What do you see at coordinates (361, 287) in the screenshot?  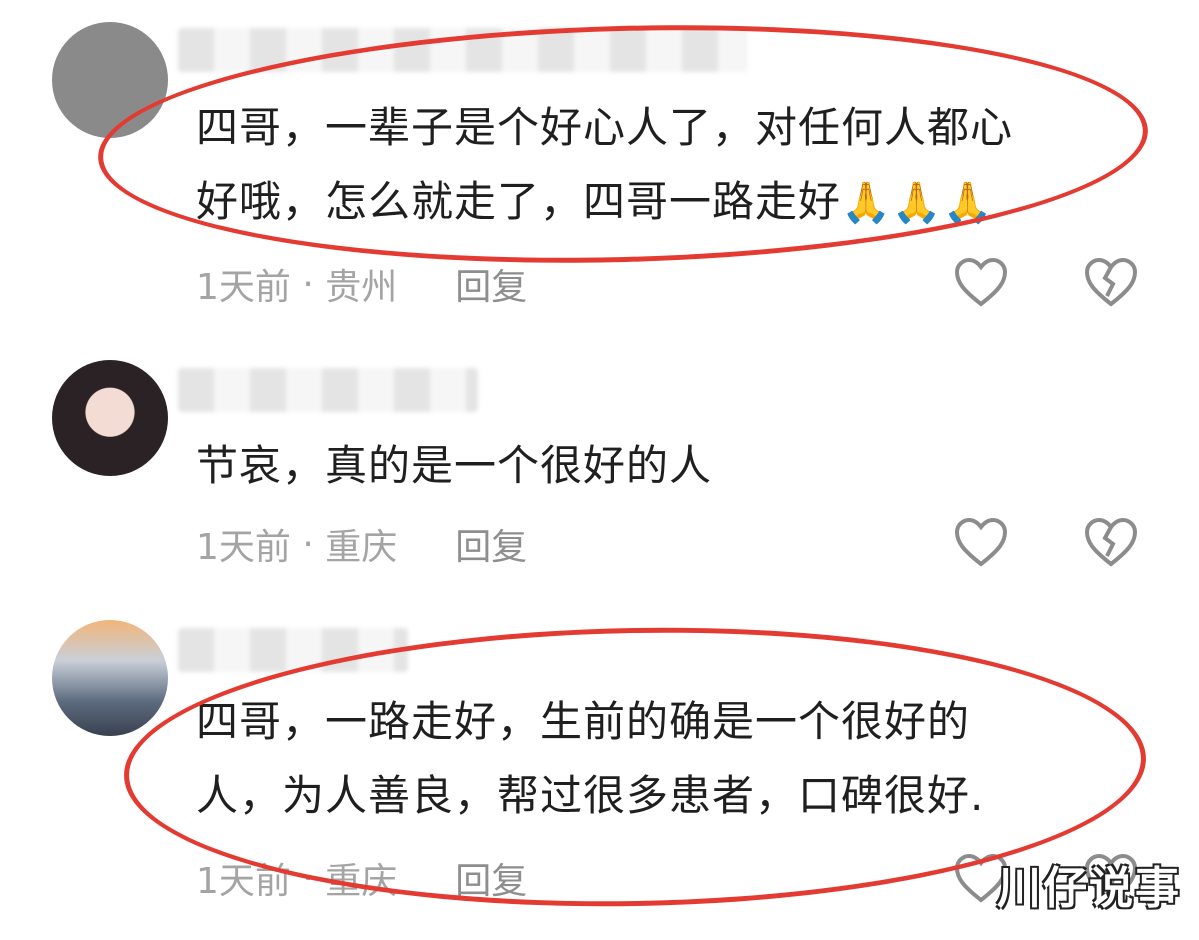 I see `location: 贵州` at bounding box center [361, 287].